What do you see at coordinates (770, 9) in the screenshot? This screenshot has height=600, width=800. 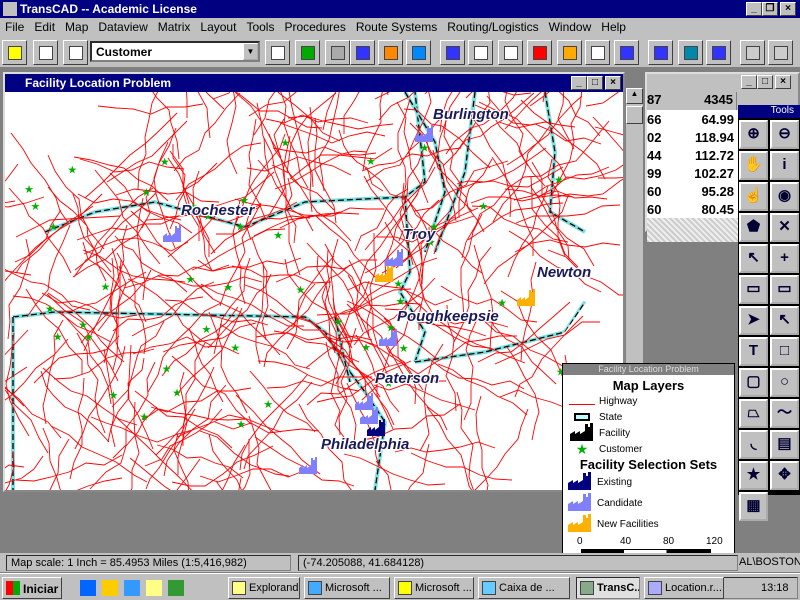 I see `restore-button: ❐` at bounding box center [770, 9].